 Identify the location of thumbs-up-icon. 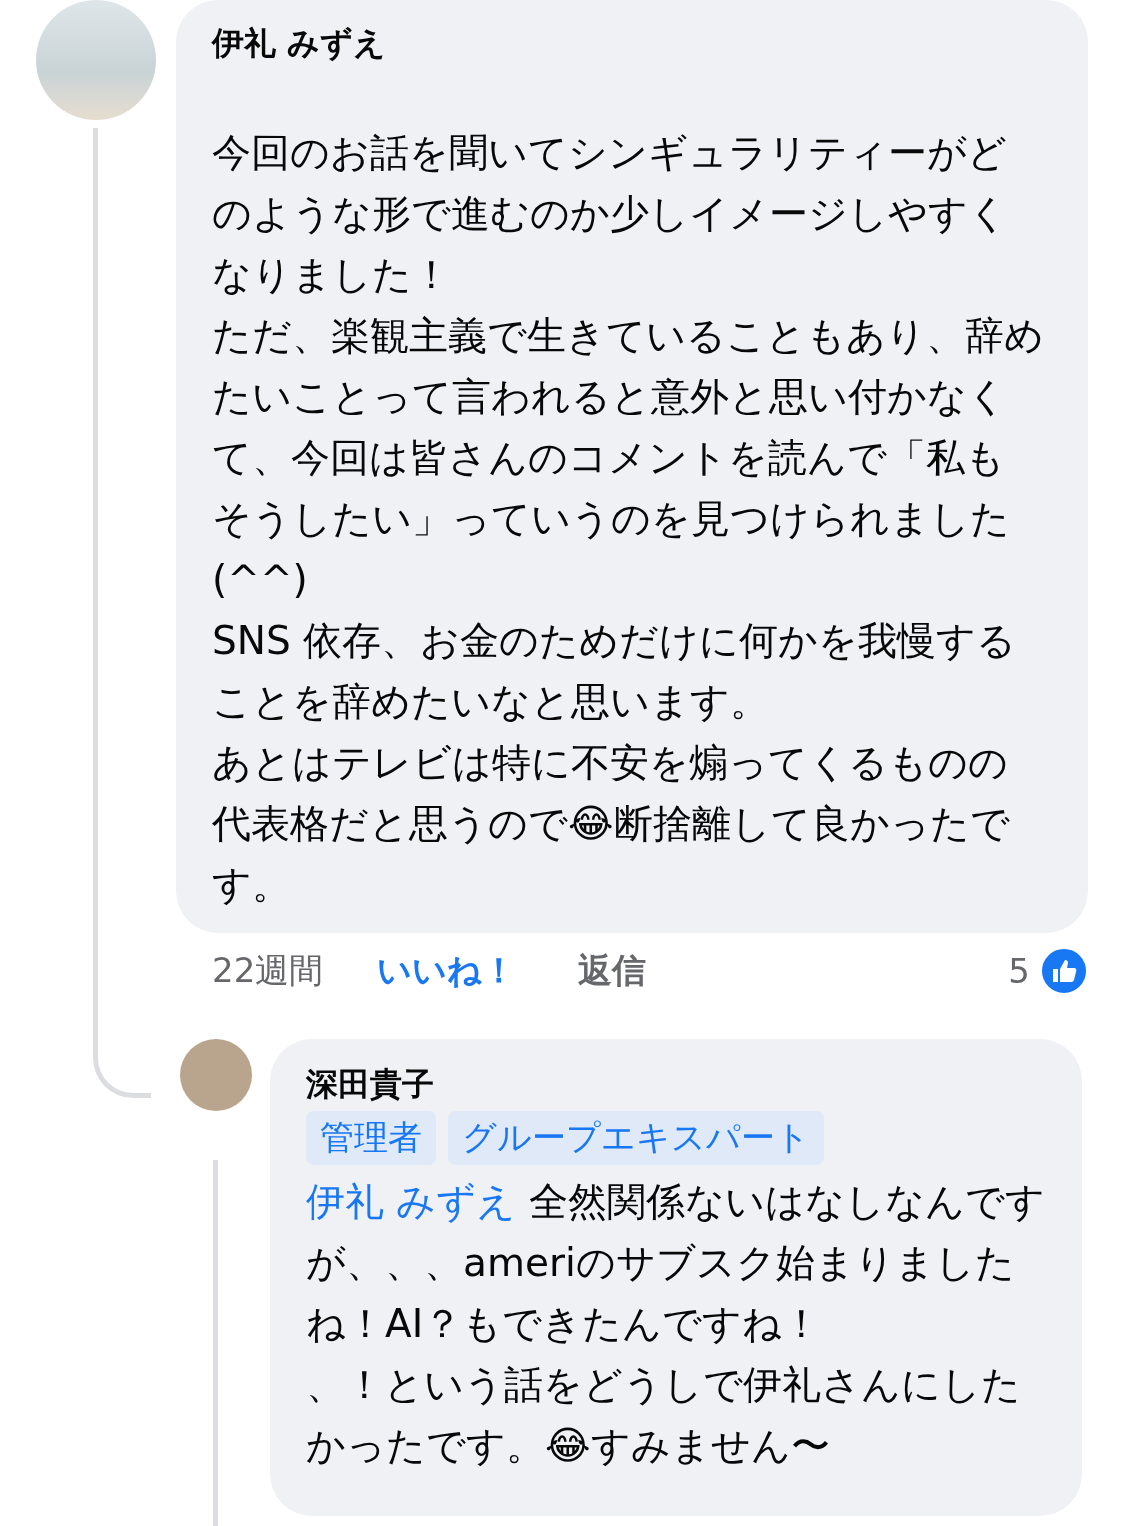
(1064, 971).